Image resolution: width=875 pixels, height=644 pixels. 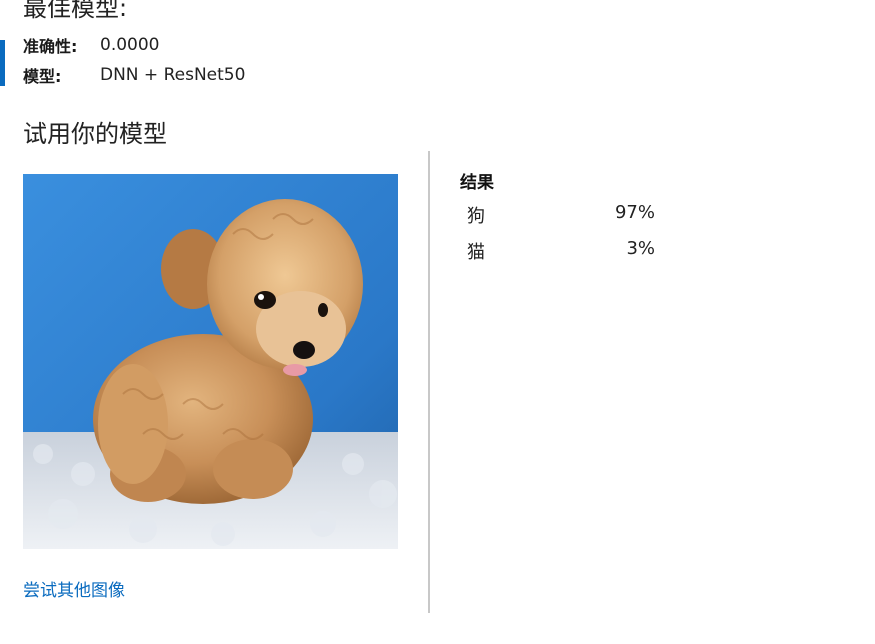 What do you see at coordinates (634, 212) in the screenshot?
I see `result-value: 97%` at bounding box center [634, 212].